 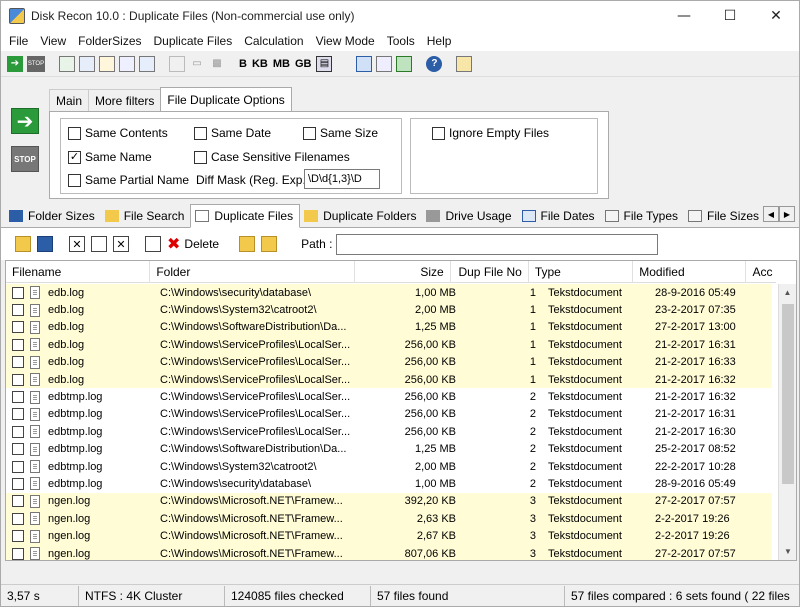 I want to click on column-type: Type, so click(x=581, y=272).